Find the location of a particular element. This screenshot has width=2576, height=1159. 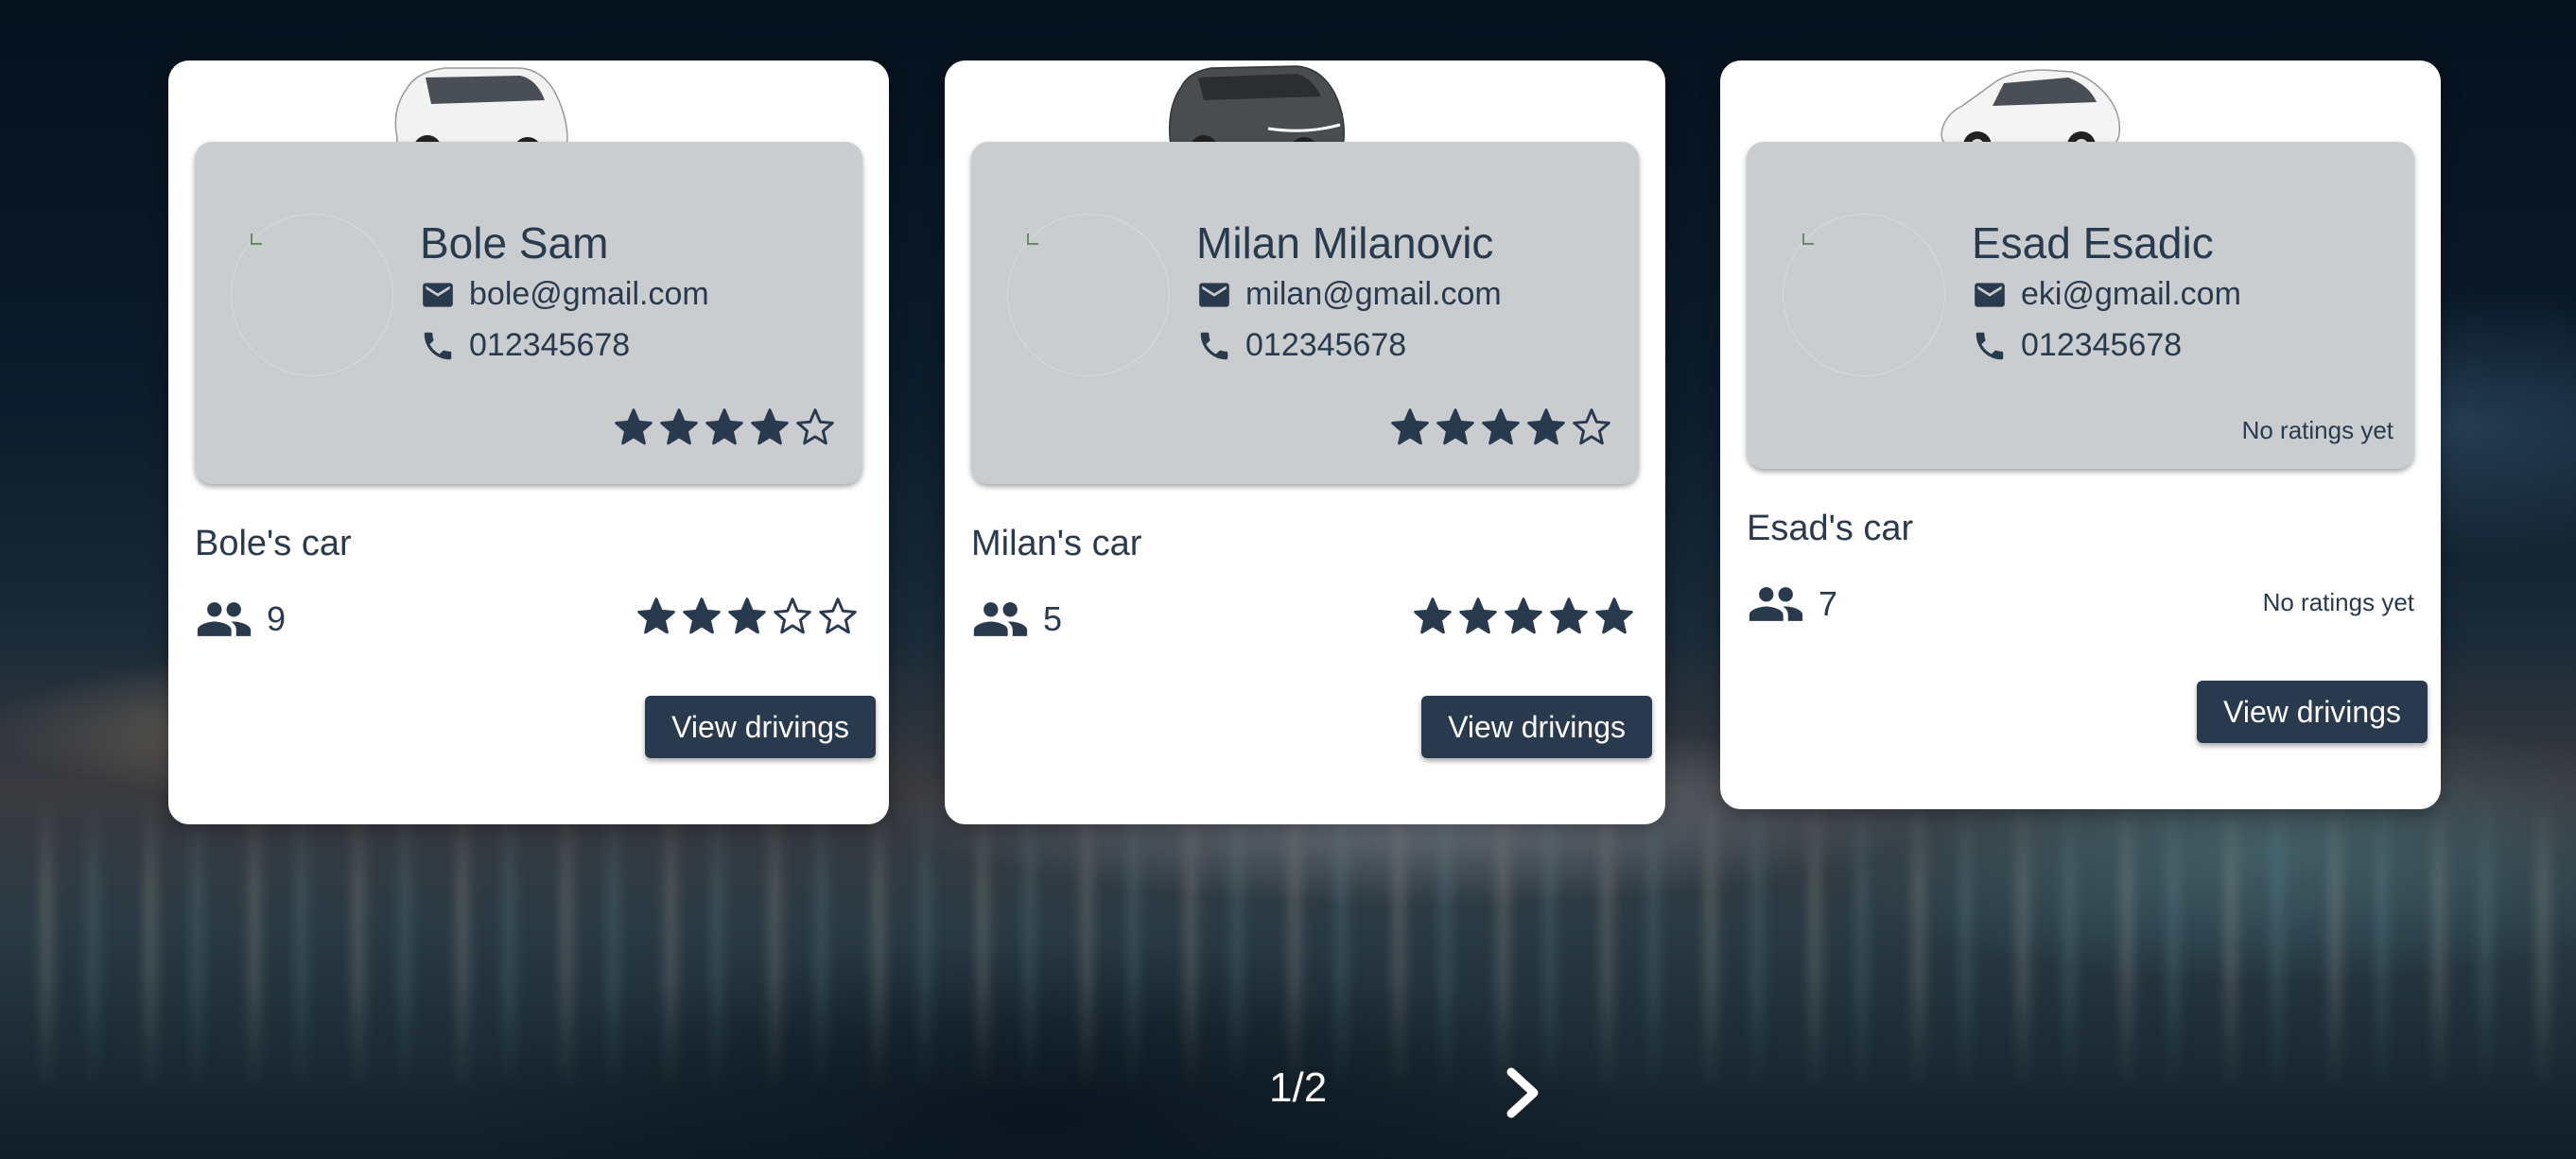

car-name: Esad's car is located at coordinates (1830, 528).